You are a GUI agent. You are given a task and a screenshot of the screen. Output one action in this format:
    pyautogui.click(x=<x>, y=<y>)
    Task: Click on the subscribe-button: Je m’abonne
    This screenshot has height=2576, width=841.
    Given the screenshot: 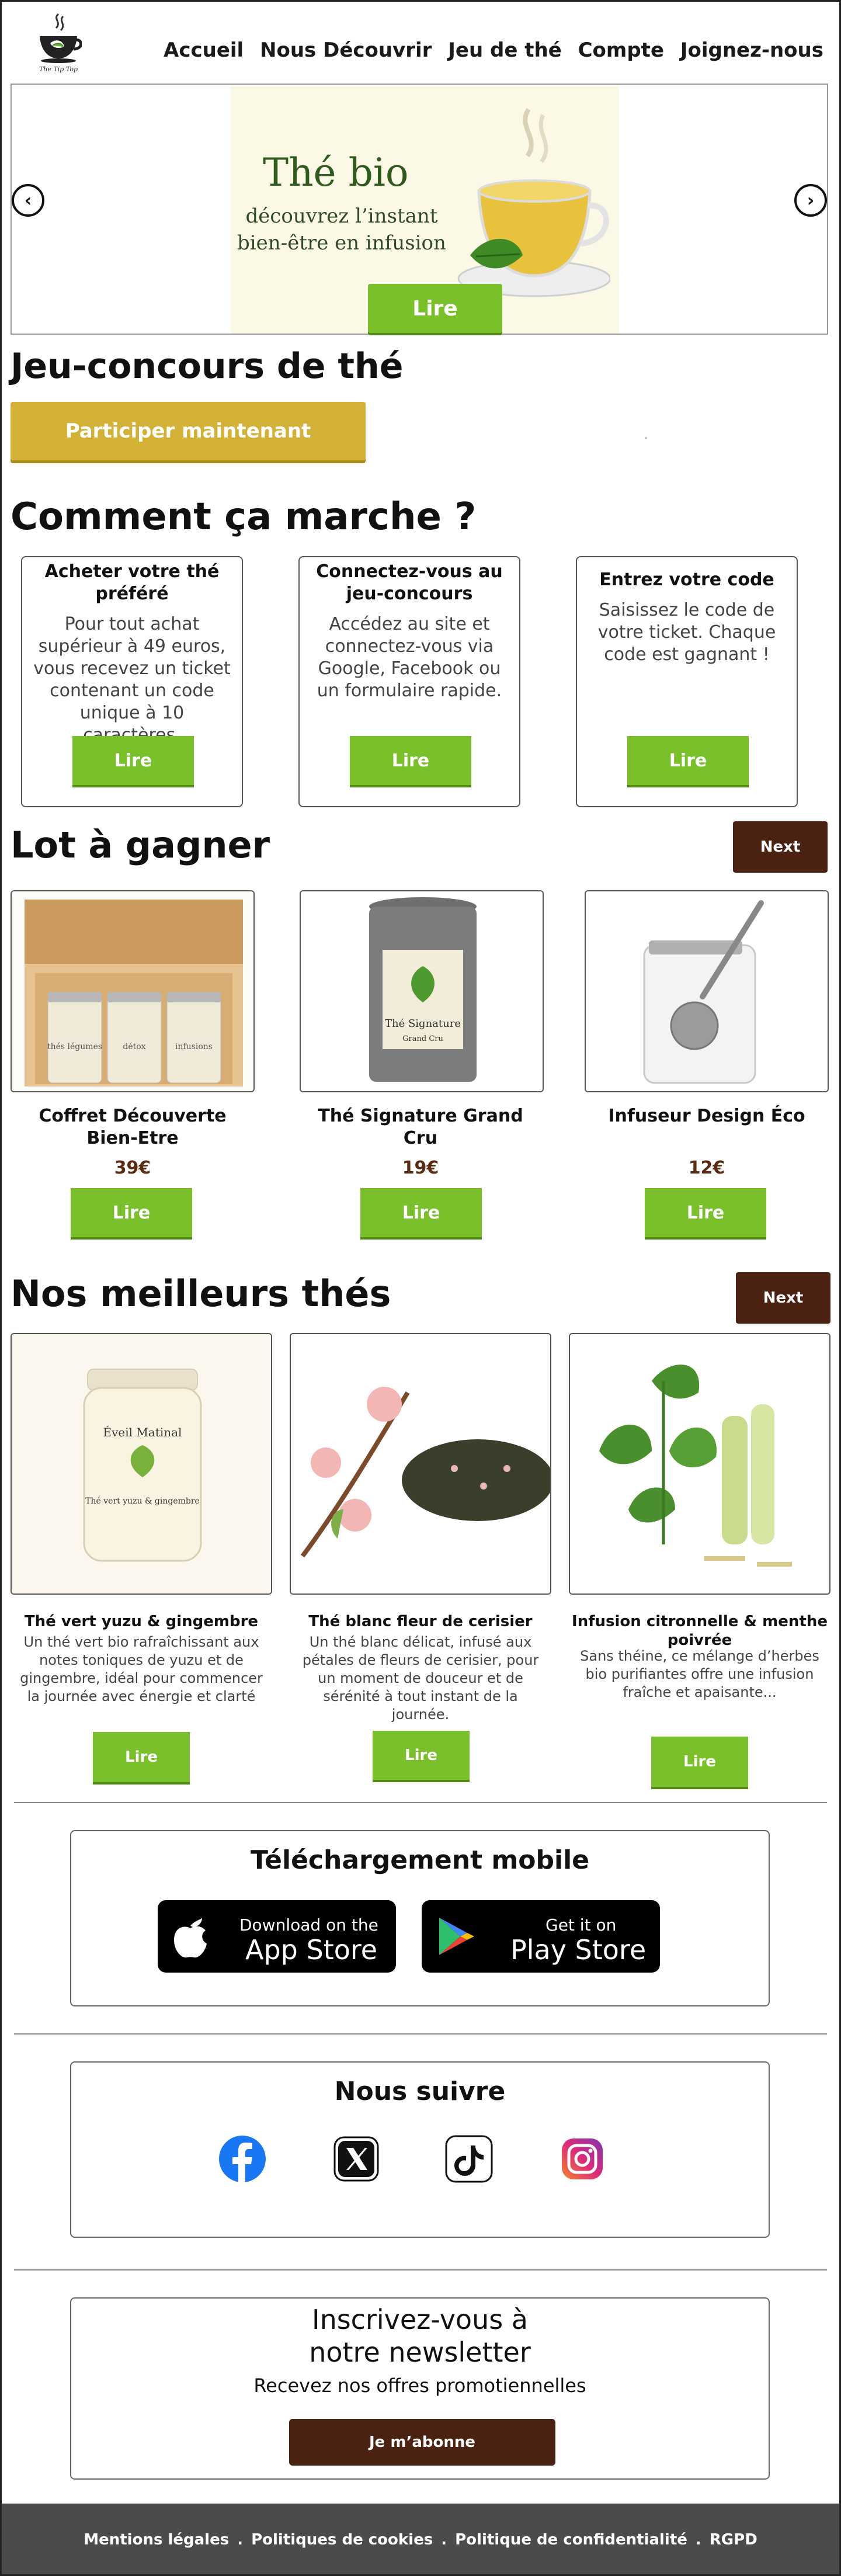 What is the action you would take?
    pyautogui.click(x=422, y=2442)
    